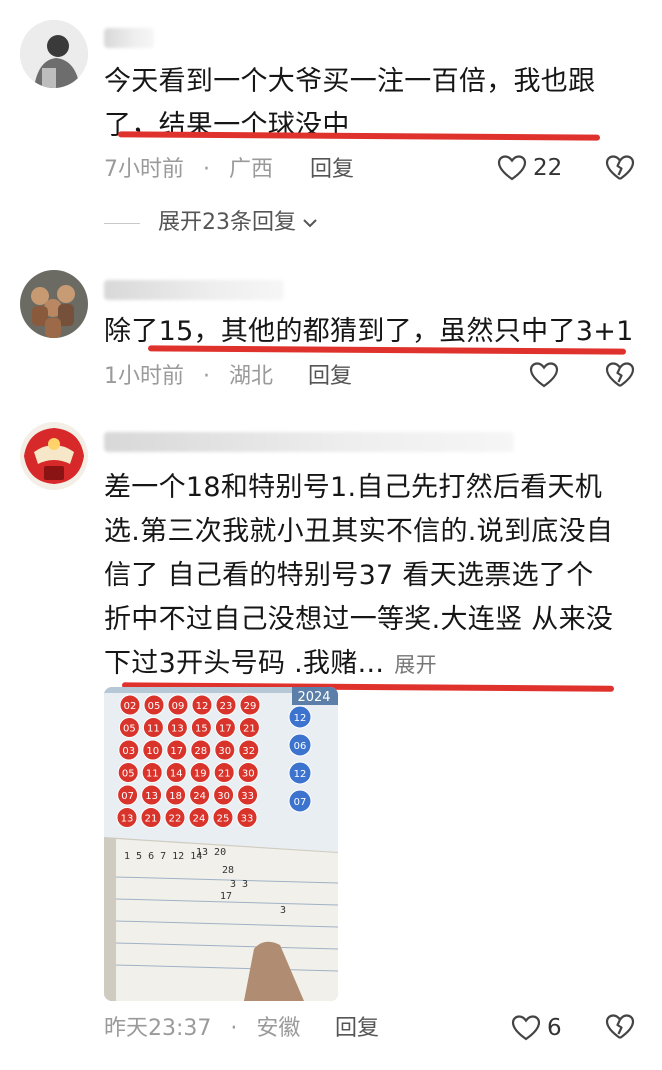  Describe the element at coordinates (178, 706) in the screenshot. I see `ball-number: 09` at that location.